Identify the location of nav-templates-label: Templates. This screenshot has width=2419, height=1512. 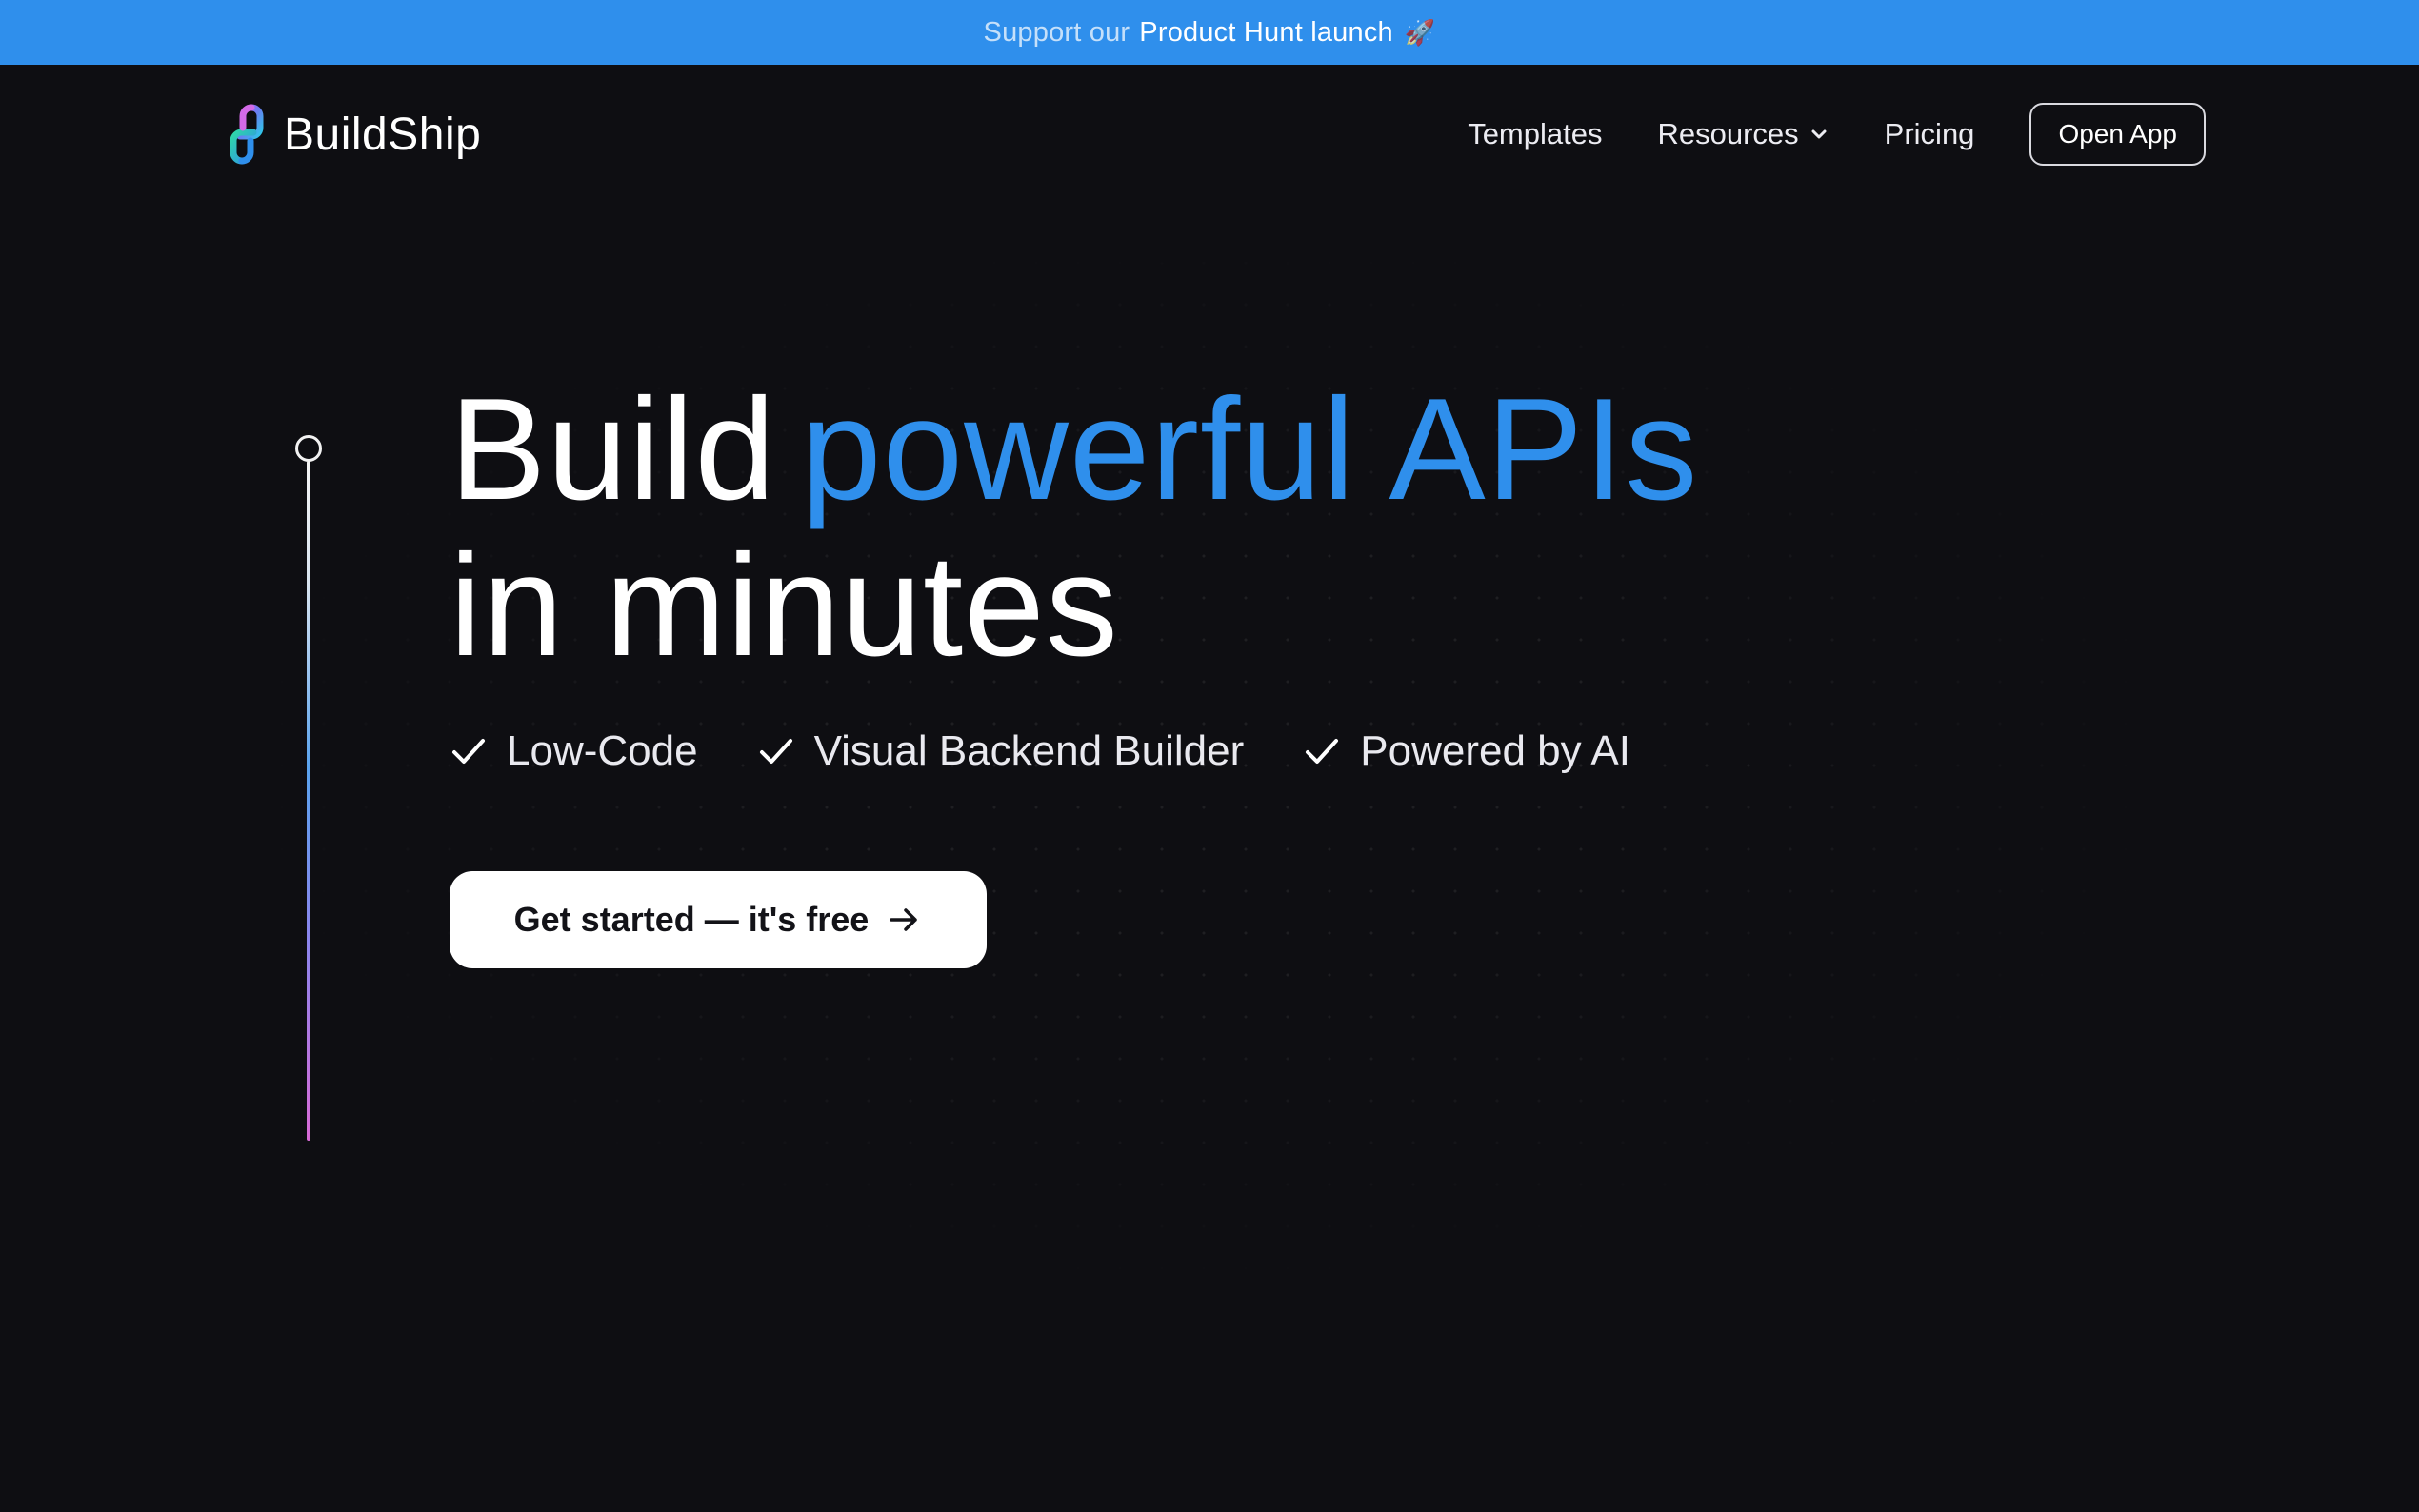
(1535, 133).